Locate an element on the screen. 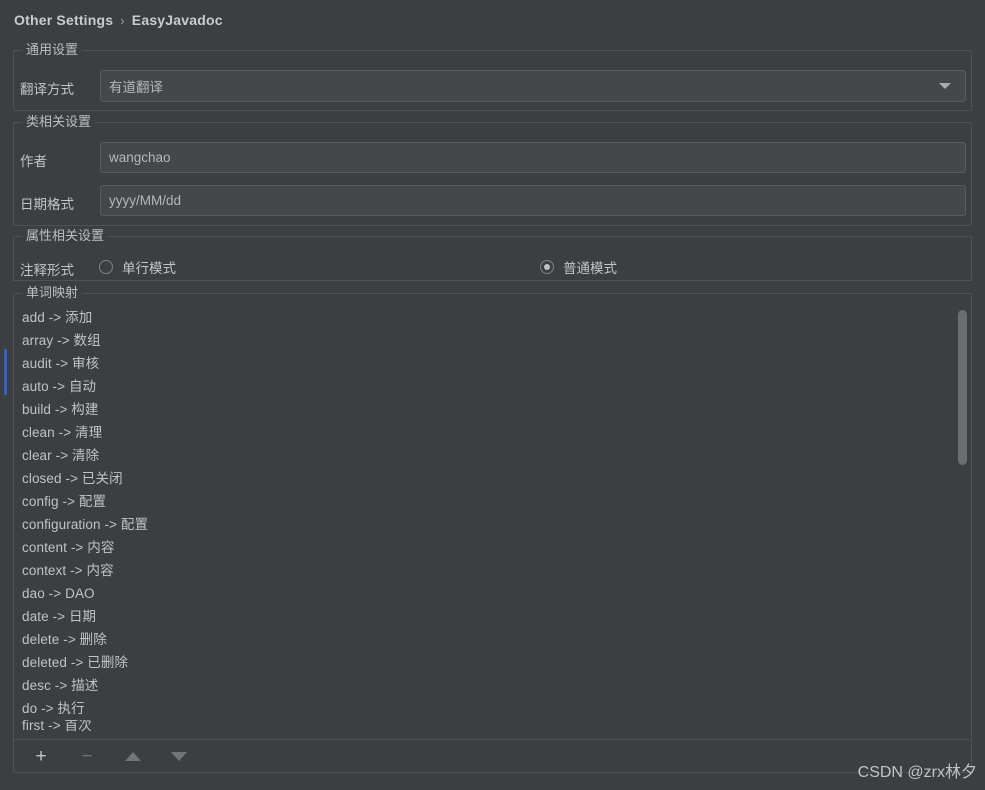  translate-method-label: 翻译方式 is located at coordinates (47, 89).